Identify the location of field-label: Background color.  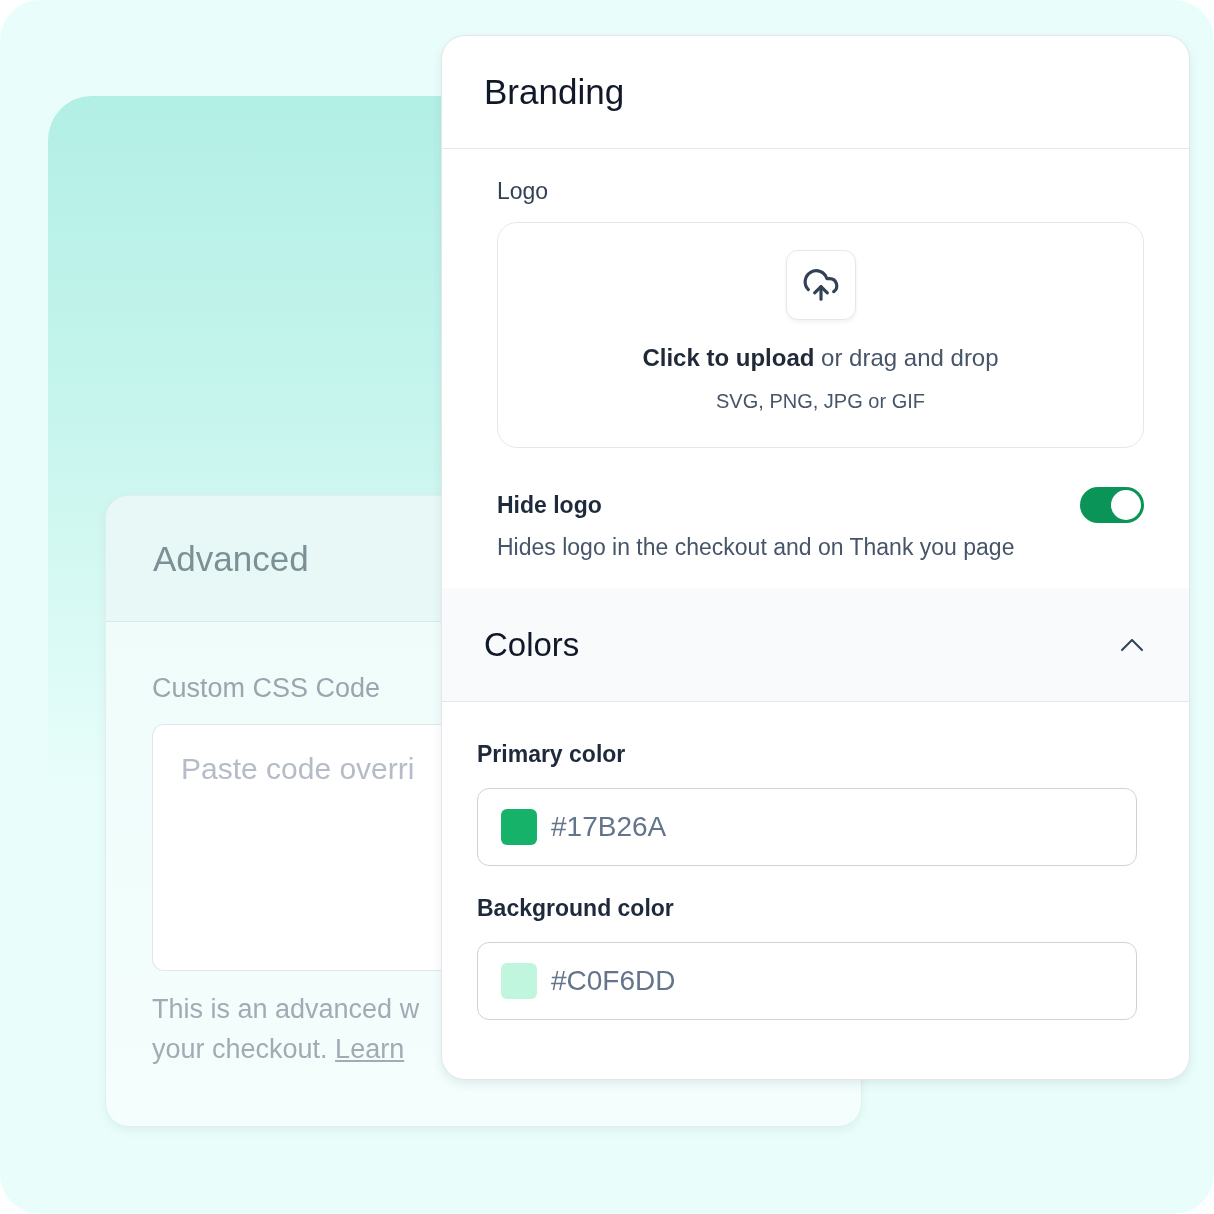
(575, 908).